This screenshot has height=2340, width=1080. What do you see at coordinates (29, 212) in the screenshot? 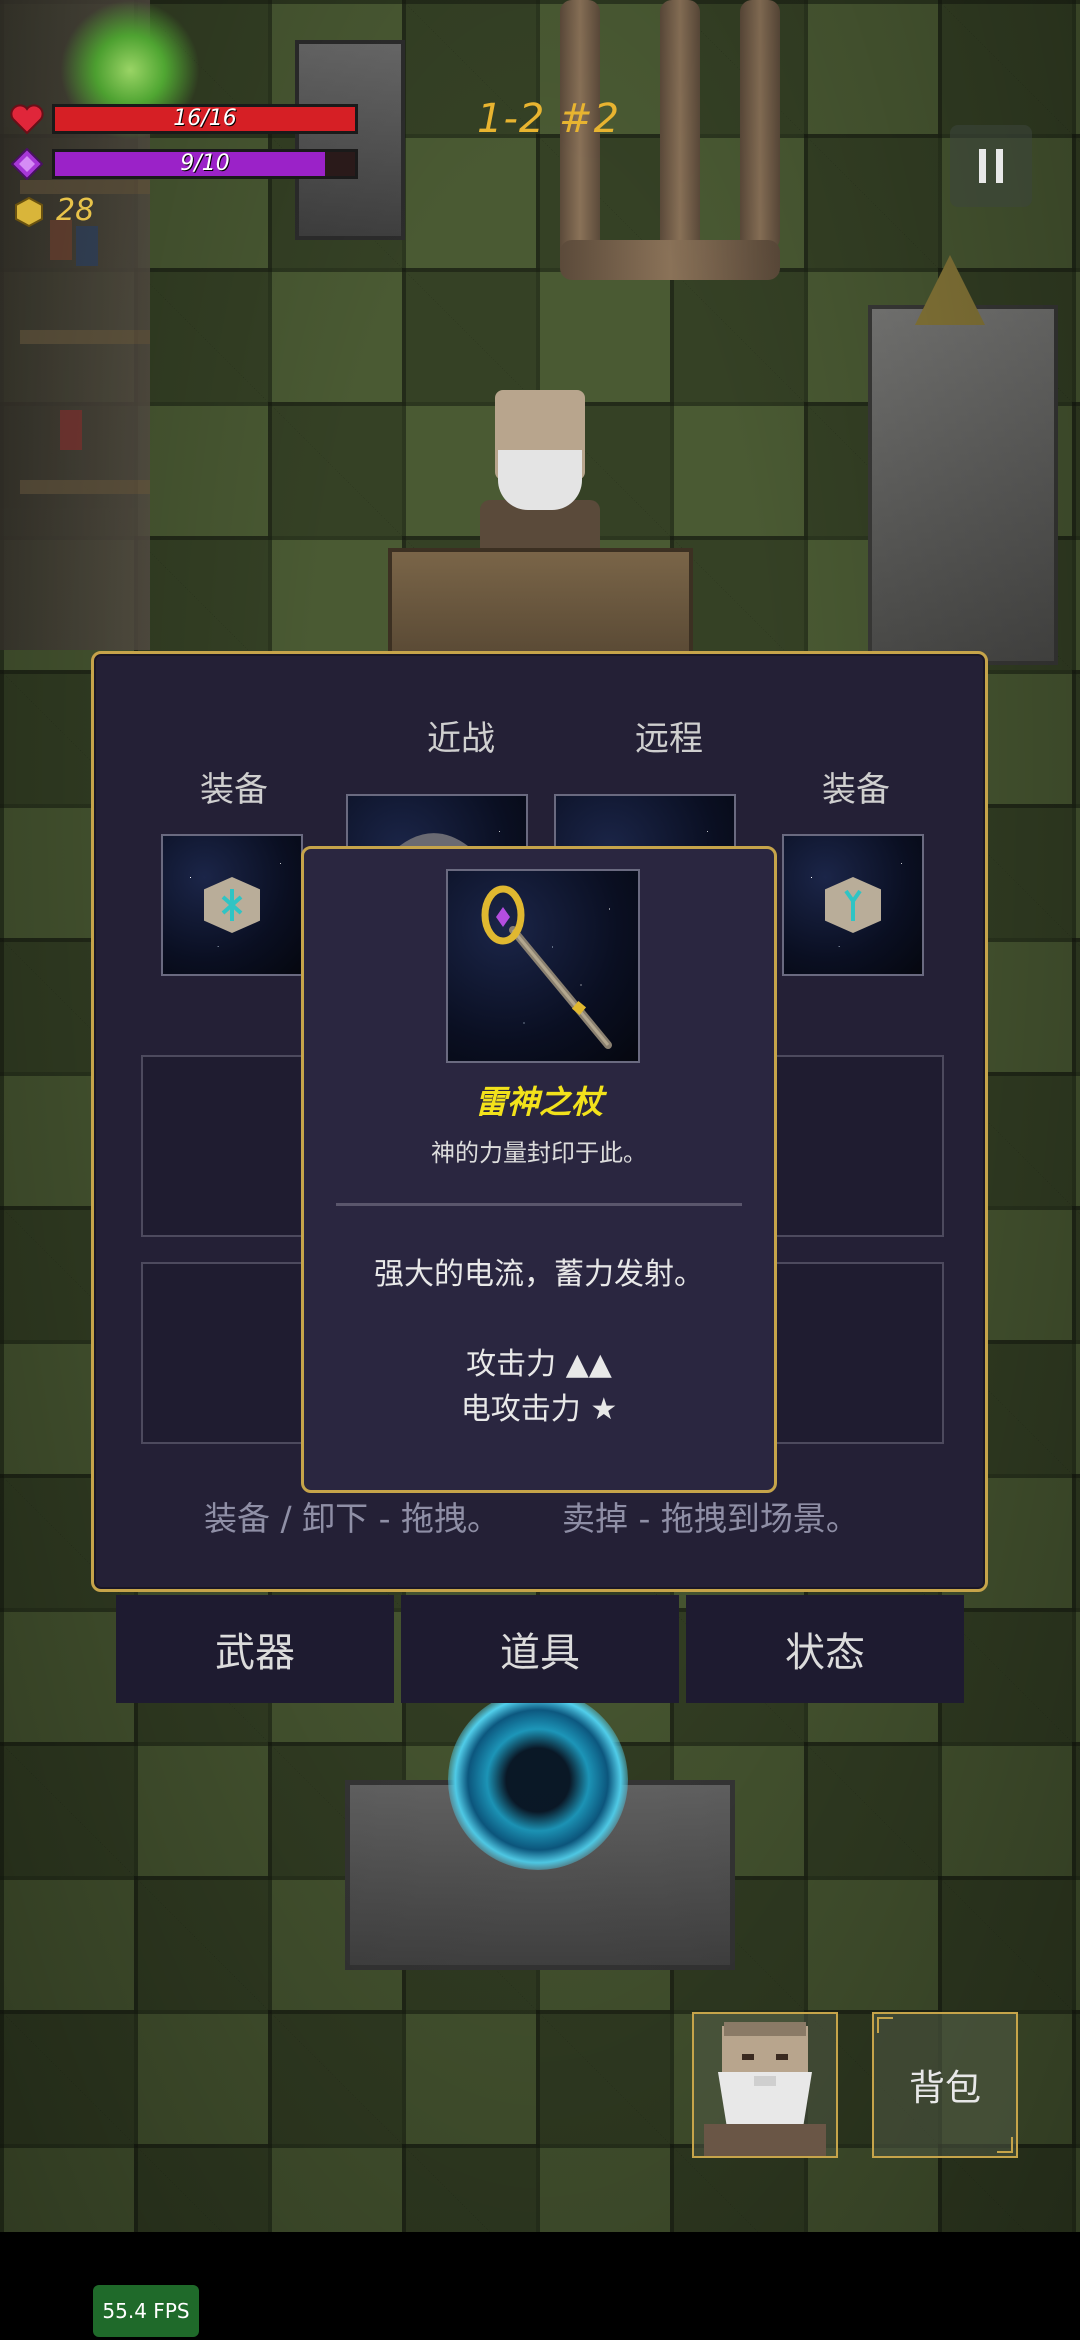
I see `coin-icon` at bounding box center [29, 212].